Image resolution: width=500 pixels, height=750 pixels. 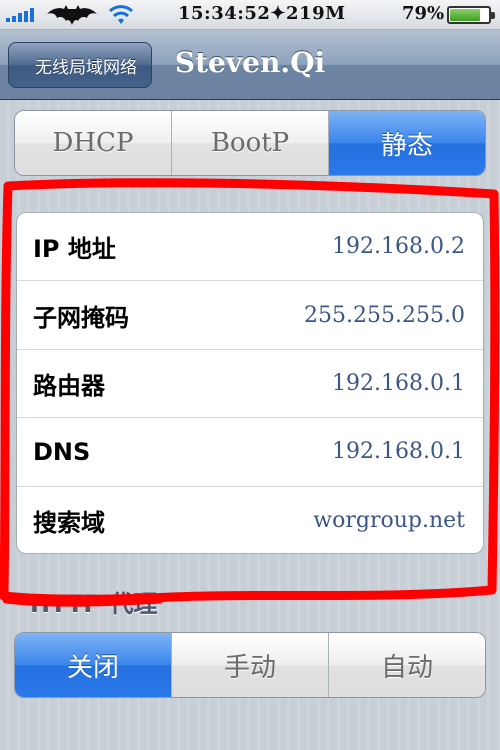 What do you see at coordinates (72, 15) in the screenshot?
I see `batman-logo-icon` at bounding box center [72, 15].